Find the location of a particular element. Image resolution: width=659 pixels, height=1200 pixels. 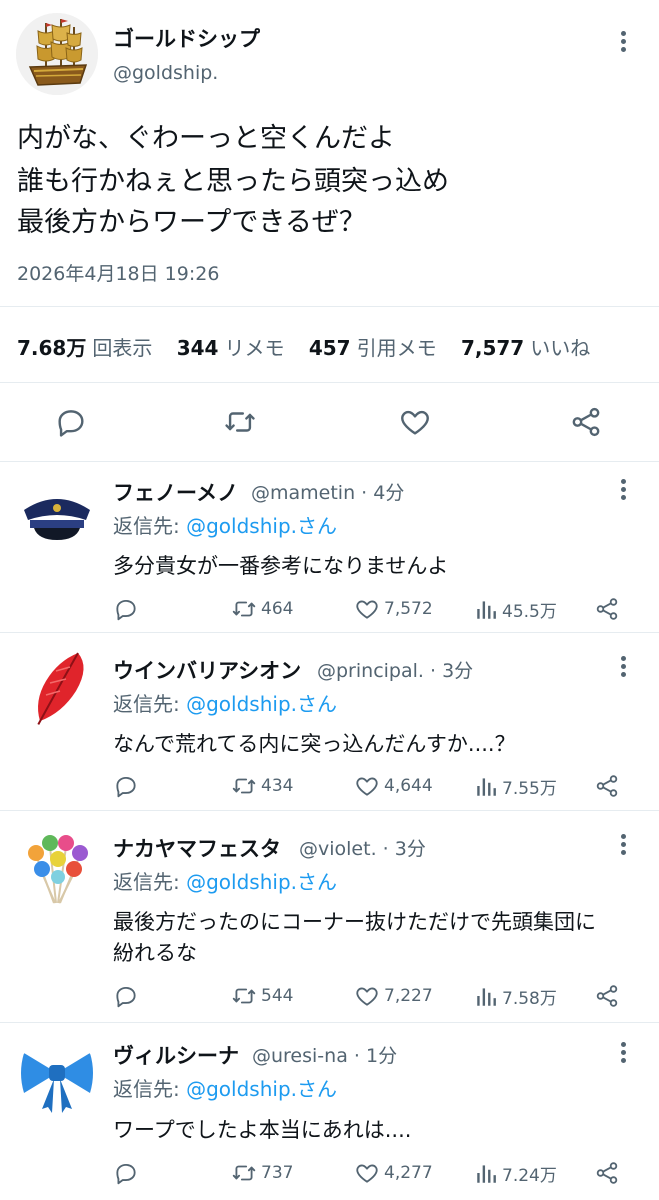

like-count: 7,227 is located at coordinates (408, 996).